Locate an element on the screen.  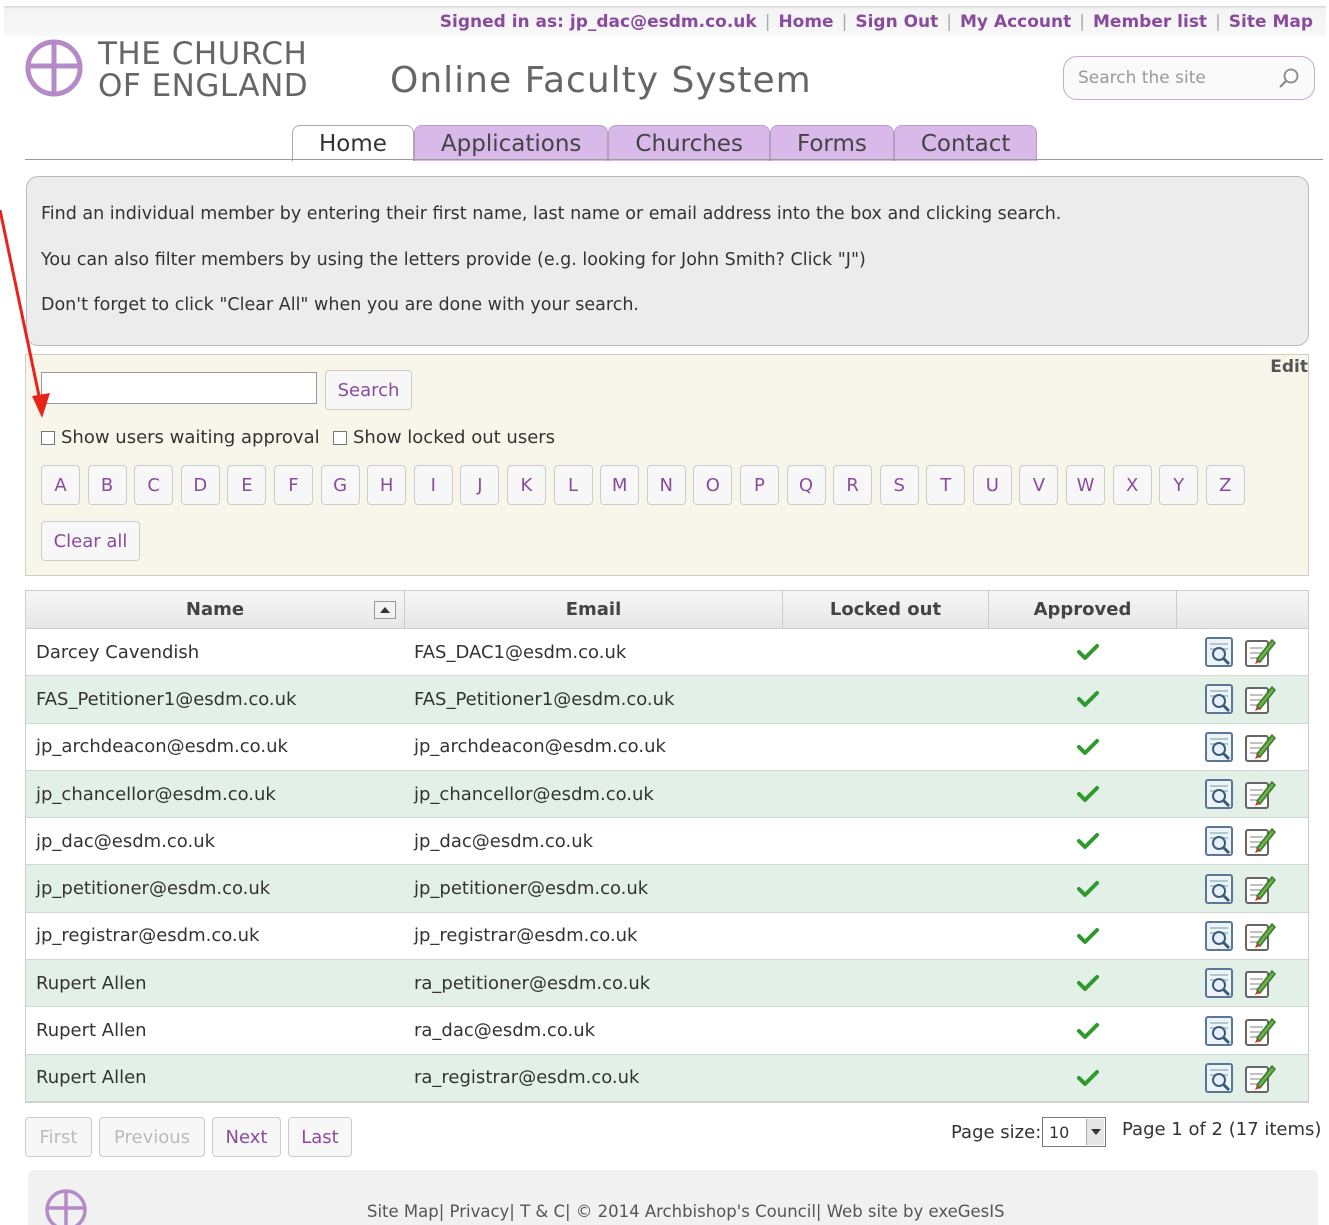
search-button: Search is located at coordinates (368, 390).